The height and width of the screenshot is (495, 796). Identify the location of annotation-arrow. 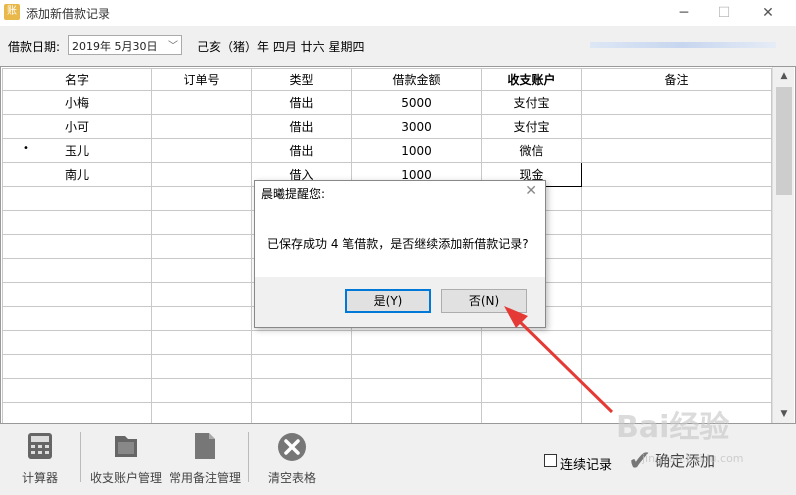
(559, 360).